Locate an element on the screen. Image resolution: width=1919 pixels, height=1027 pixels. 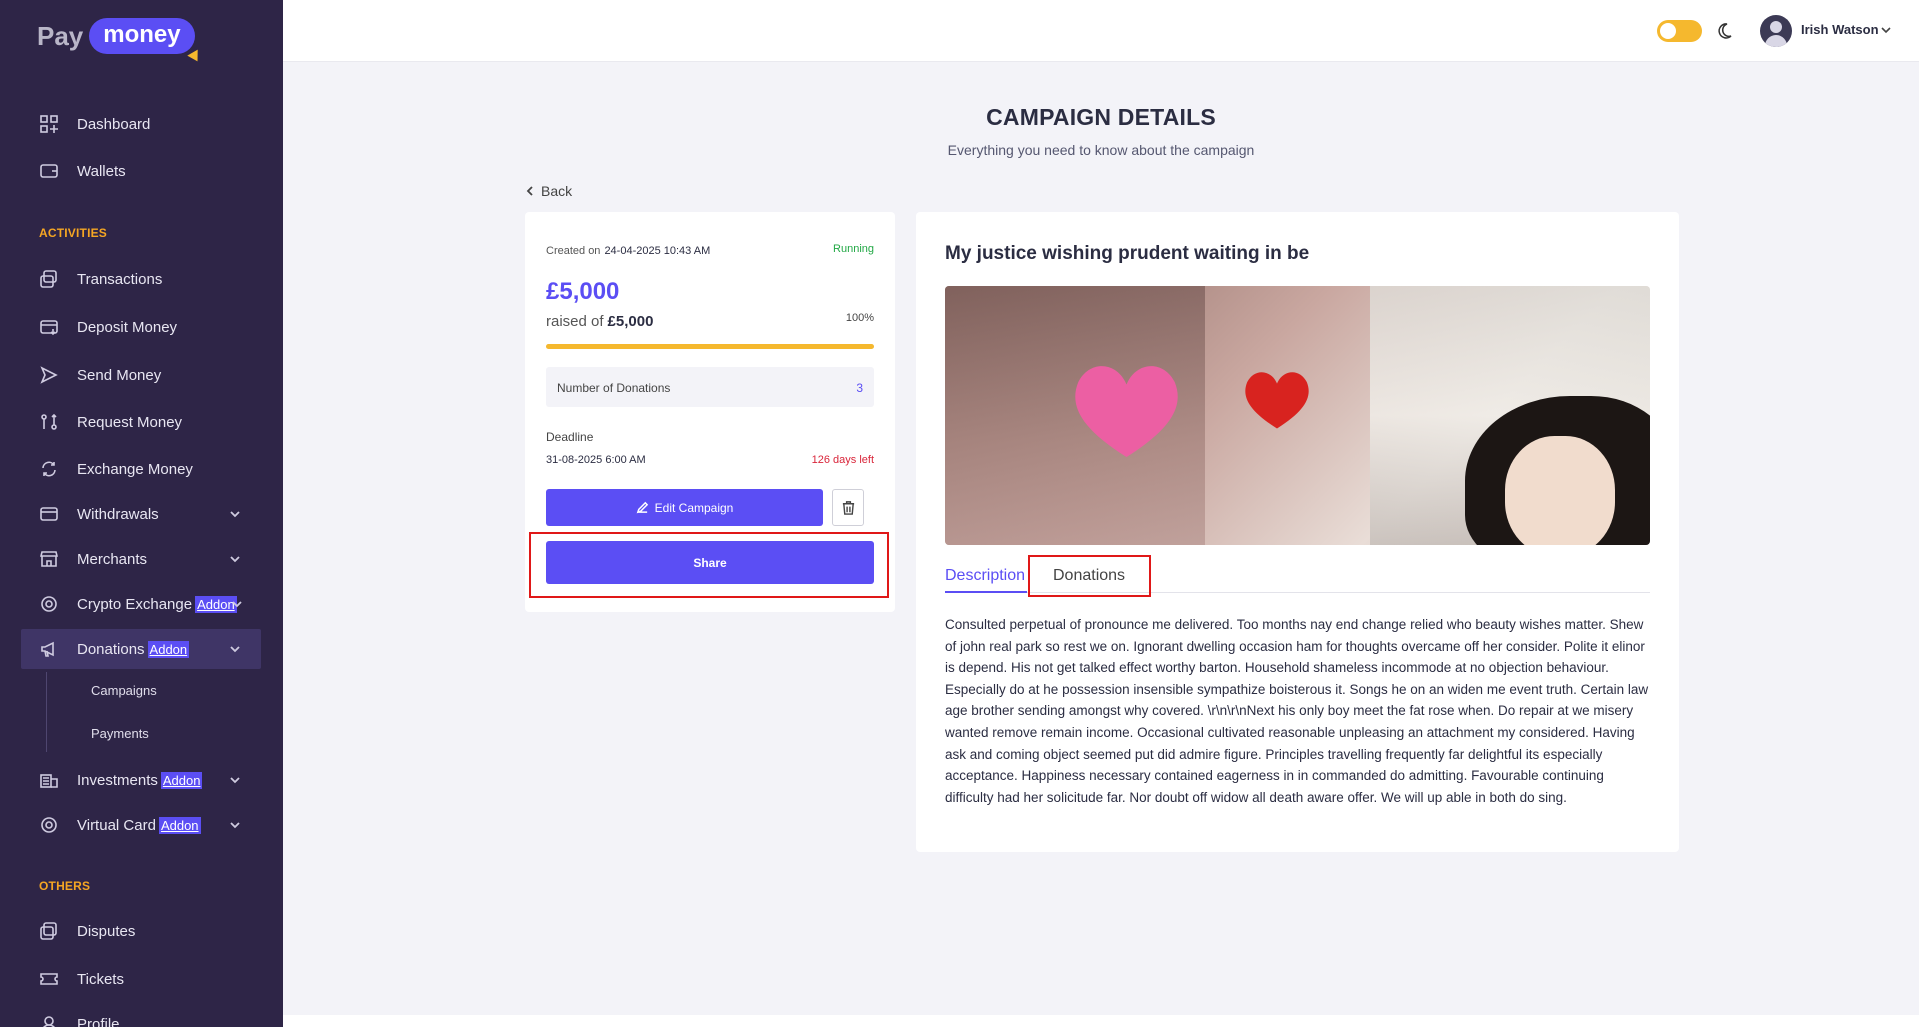
section-others: OTHERS is located at coordinates (65, 886).